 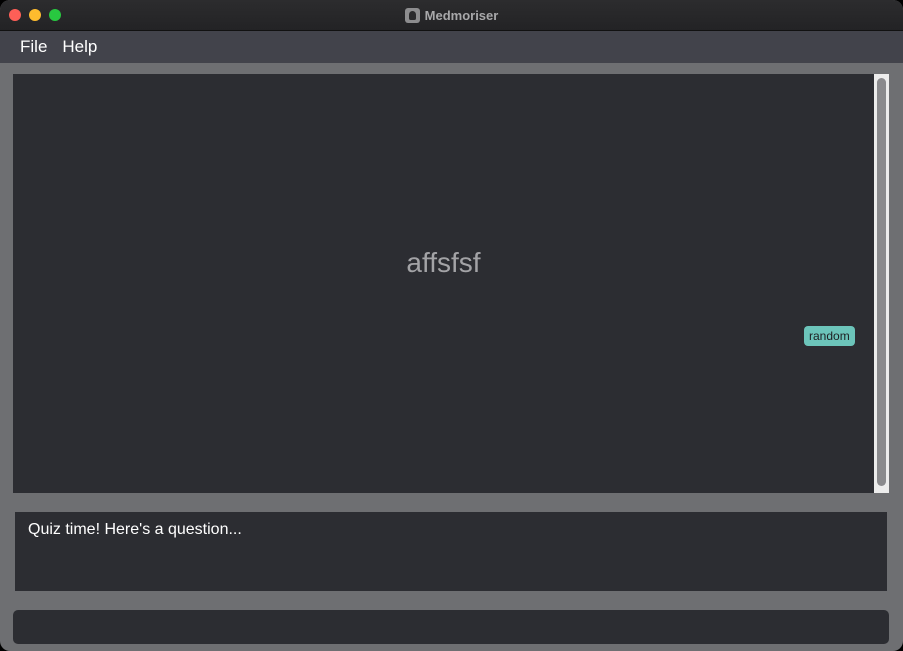 What do you see at coordinates (451, 47) in the screenshot?
I see `menu-bar: File Help` at bounding box center [451, 47].